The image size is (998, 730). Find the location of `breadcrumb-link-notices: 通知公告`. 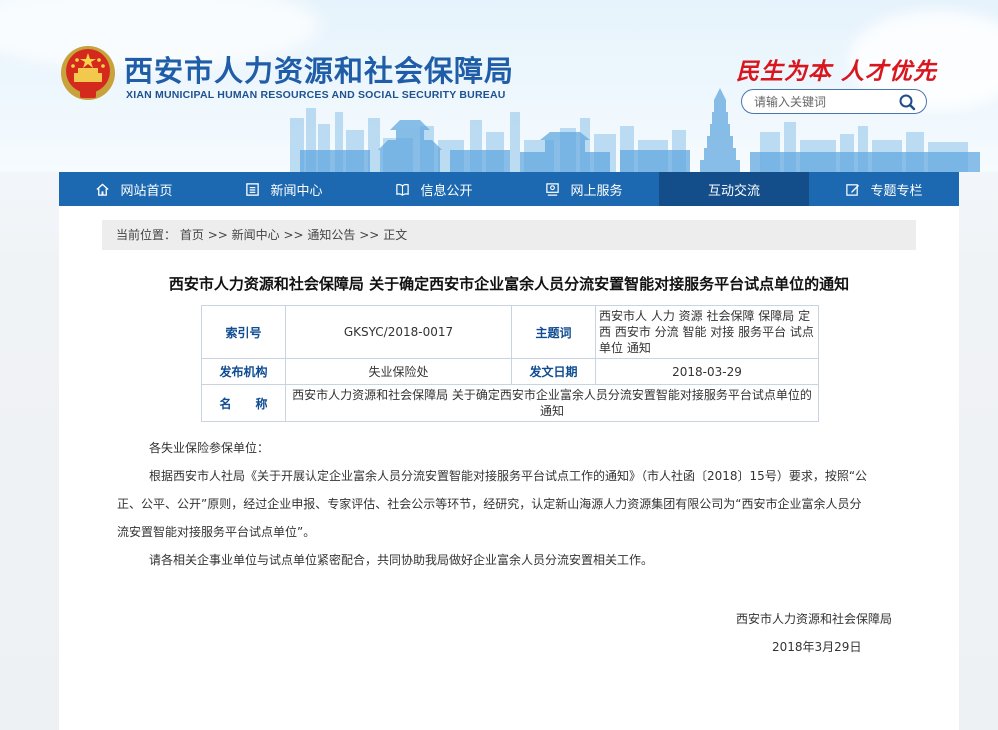

breadcrumb-link-notices: 通知公告 is located at coordinates (331, 235).